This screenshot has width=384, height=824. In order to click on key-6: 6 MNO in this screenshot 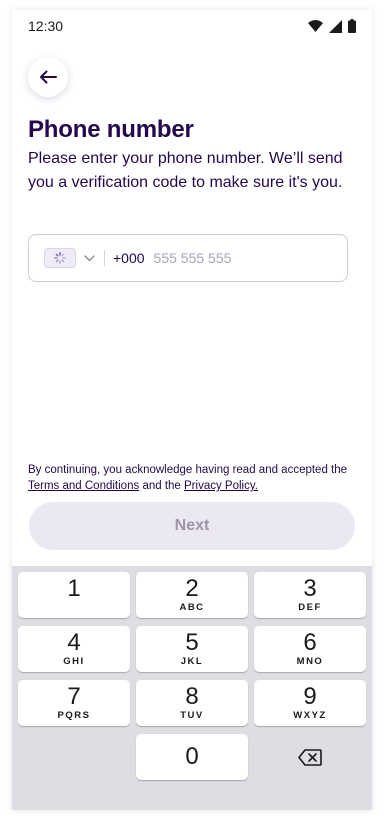, I will do `click(310, 649)`.